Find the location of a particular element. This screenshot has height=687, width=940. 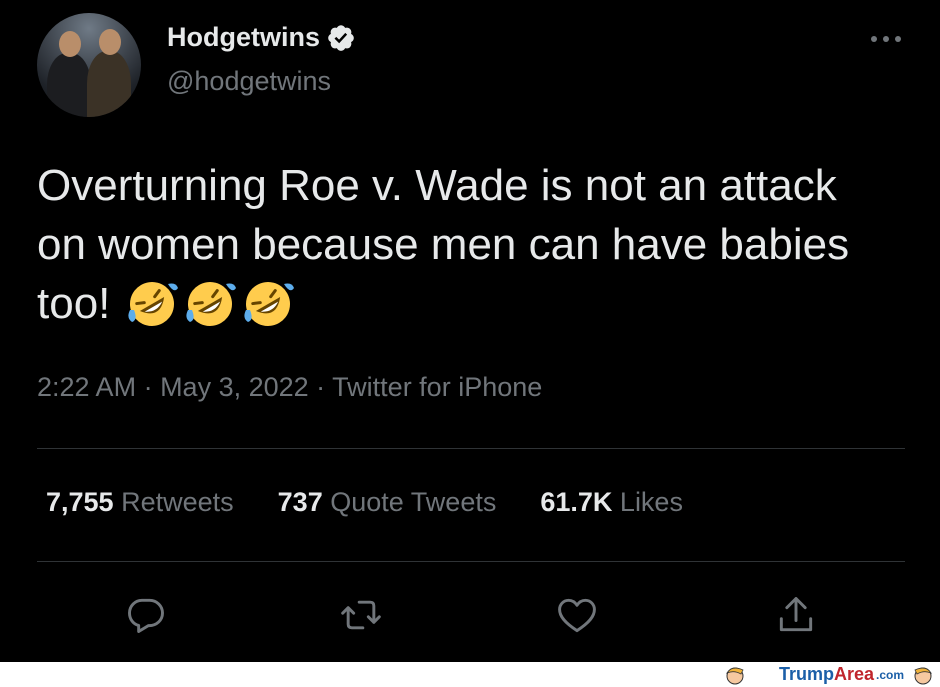

quote-tweets-count: 737 is located at coordinates (300, 502).